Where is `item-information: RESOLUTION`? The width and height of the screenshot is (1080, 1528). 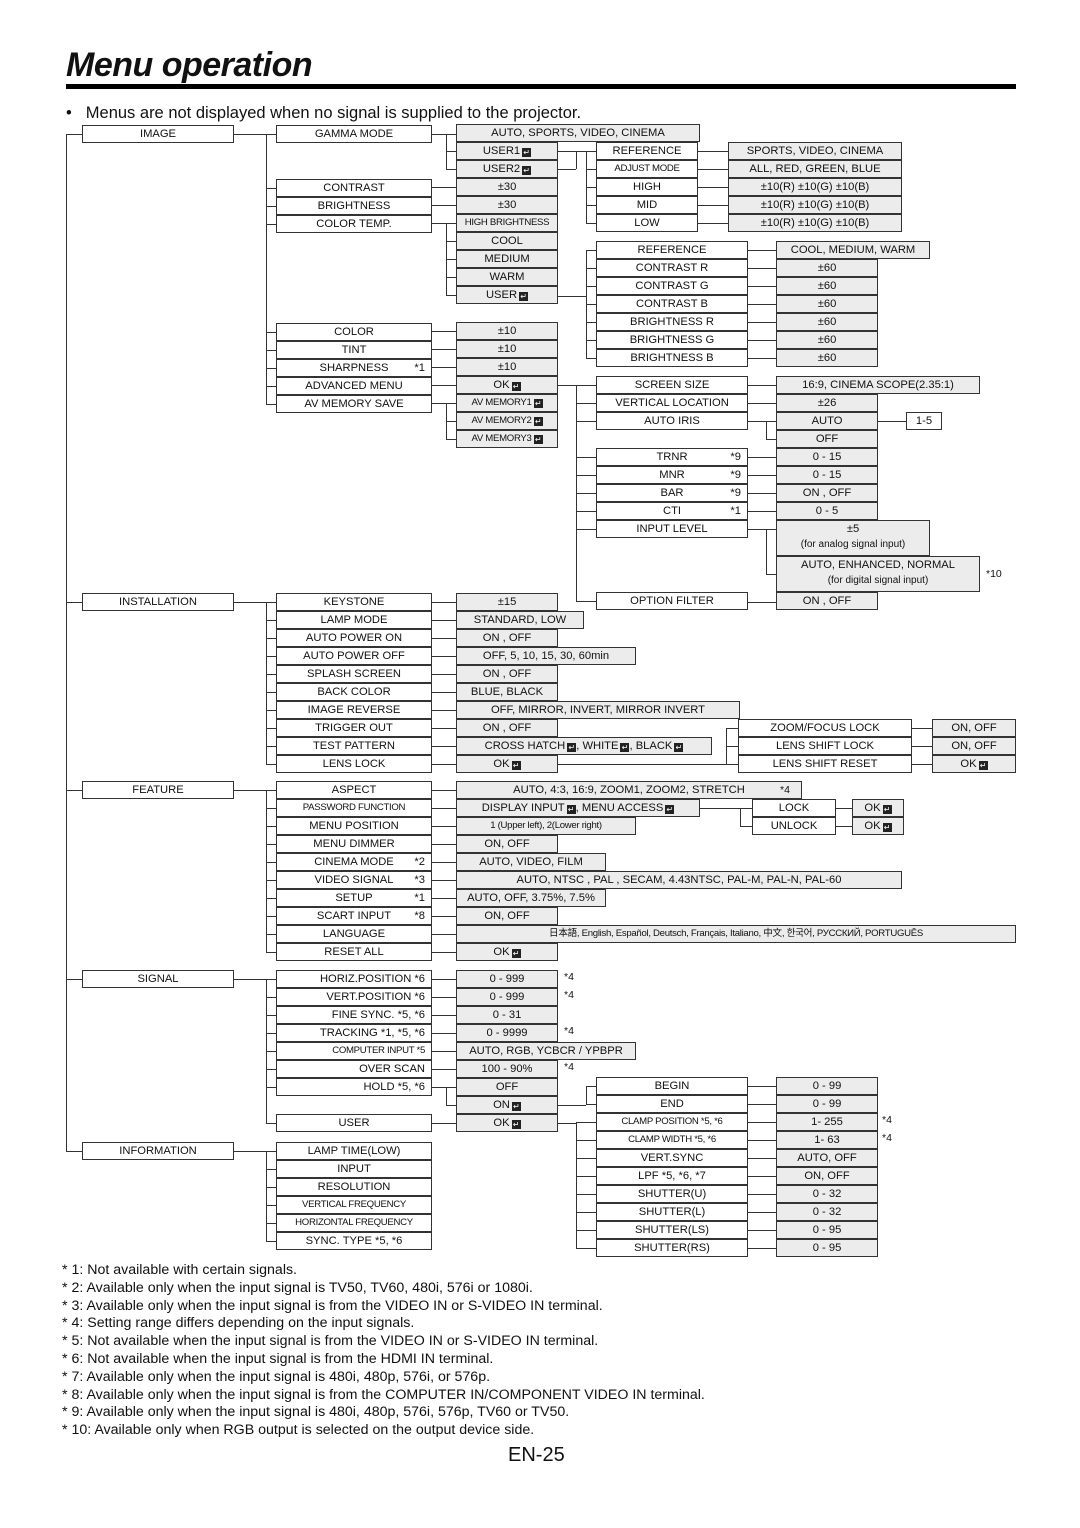
item-information: RESOLUTION is located at coordinates (354, 1187).